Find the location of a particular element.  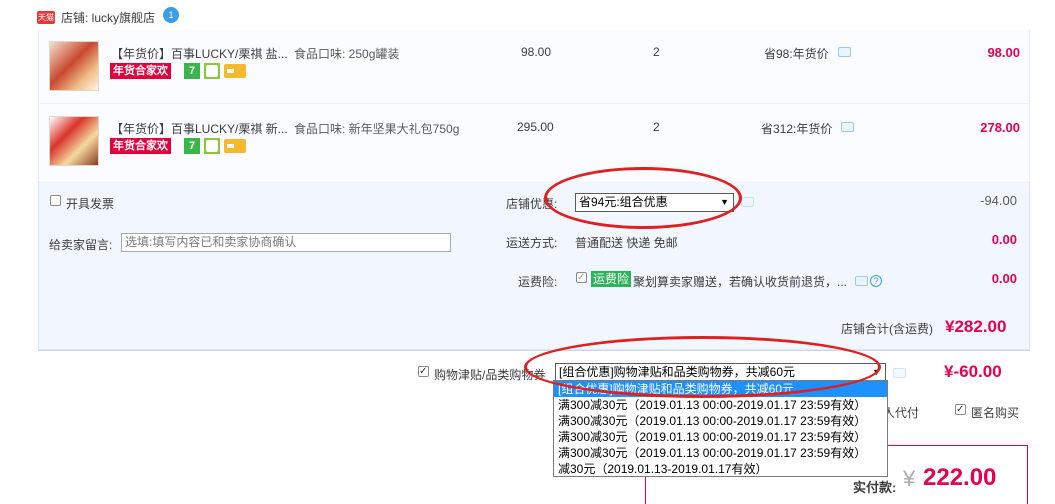

shipping-label: 运送方式: is located at coordinates (532, 243).